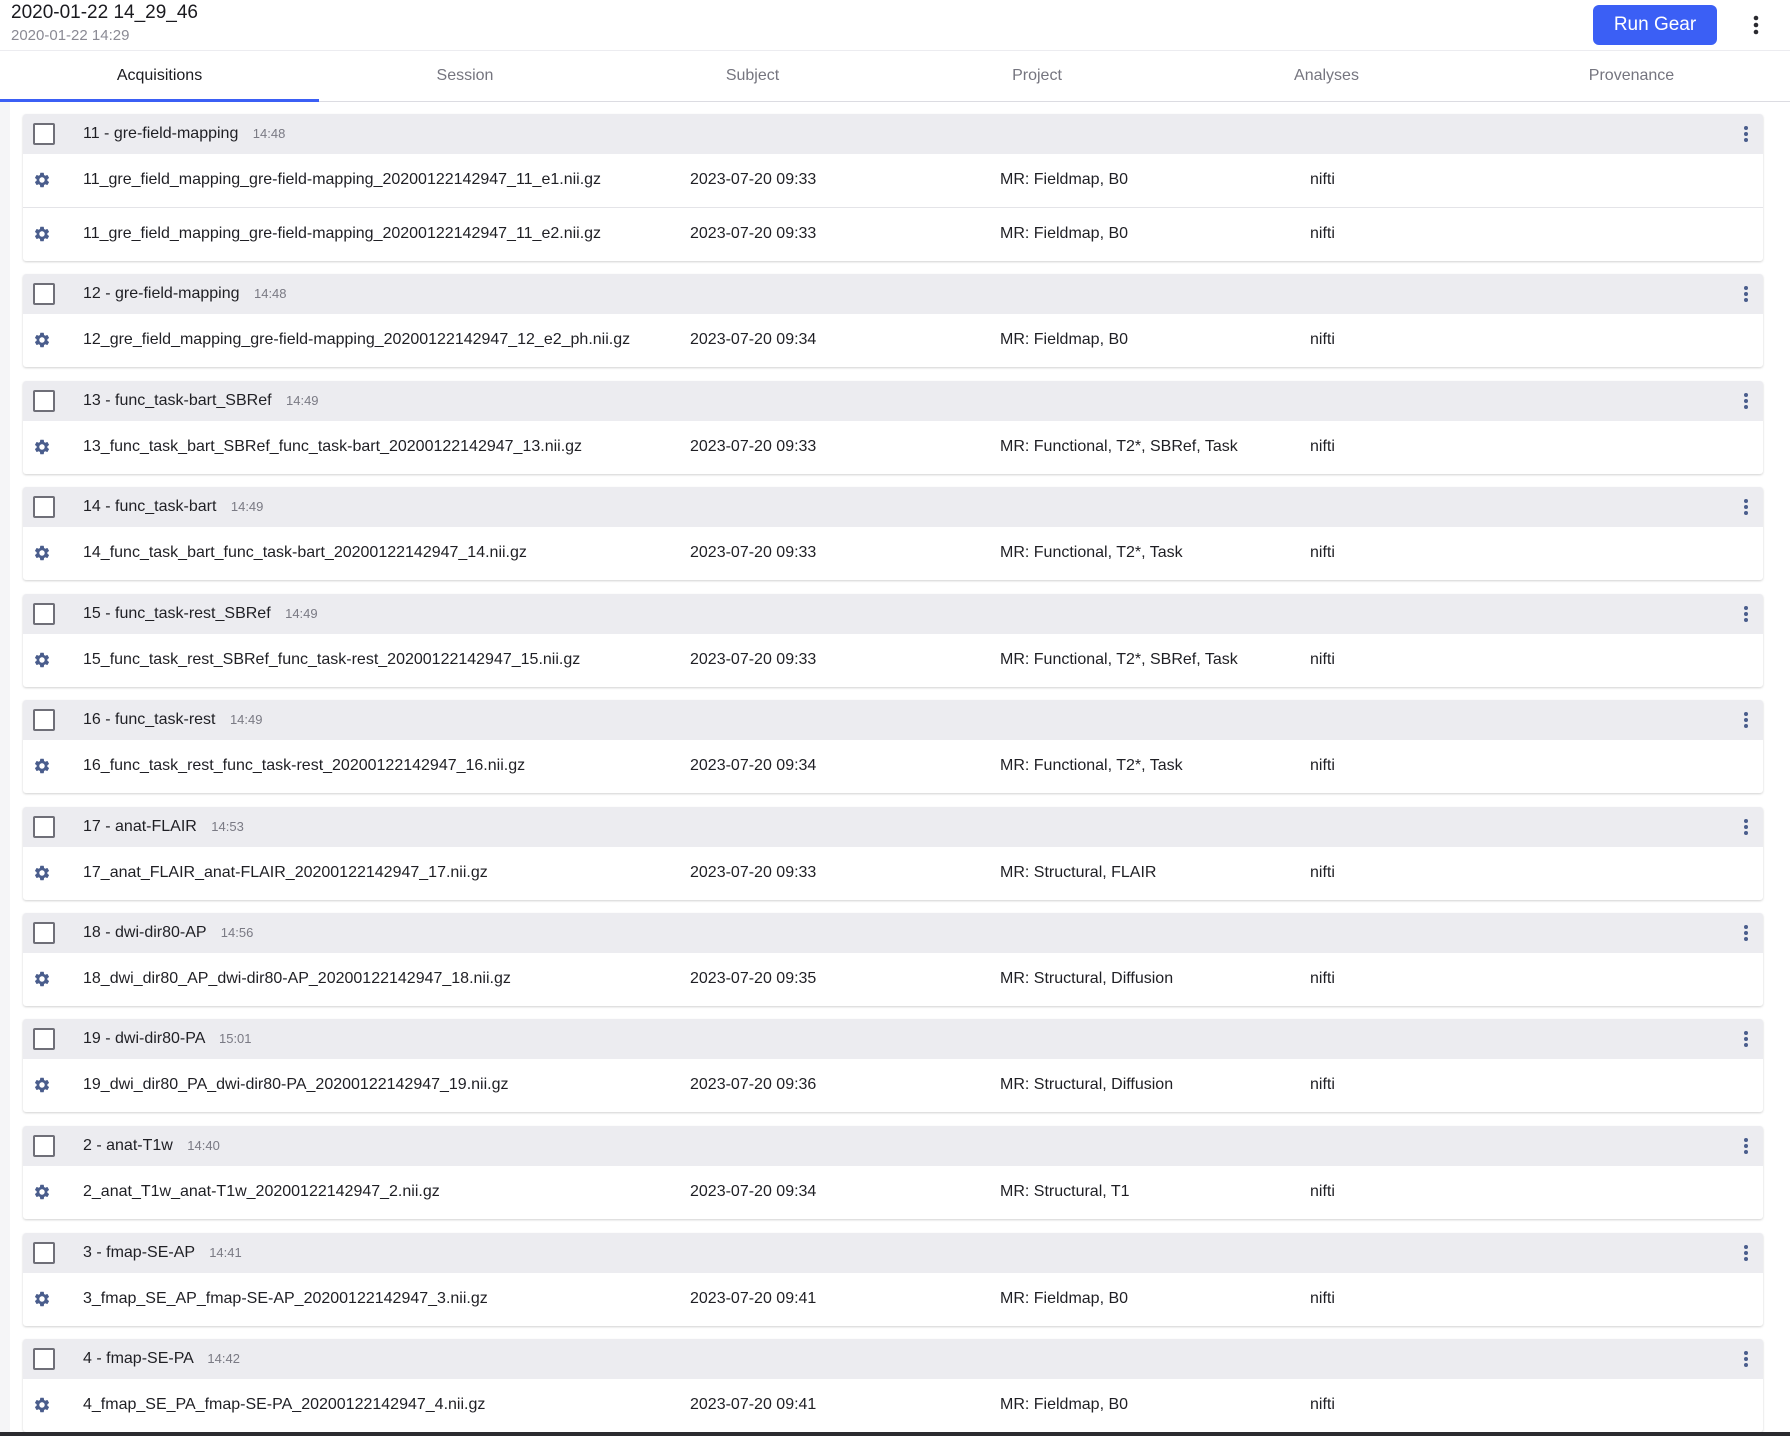  I want to click on file-classification: MR: Structural, FLAIR, so click(1078, 872).